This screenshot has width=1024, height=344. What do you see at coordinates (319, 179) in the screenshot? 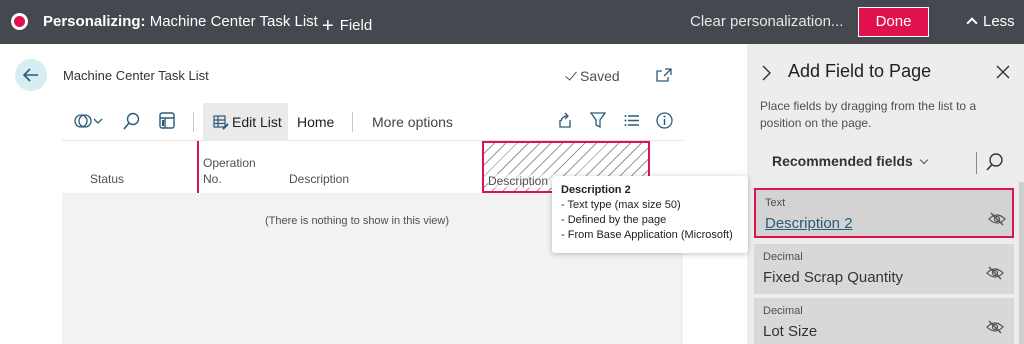
I see `column-description: Description` at bounding box center [319, 179].